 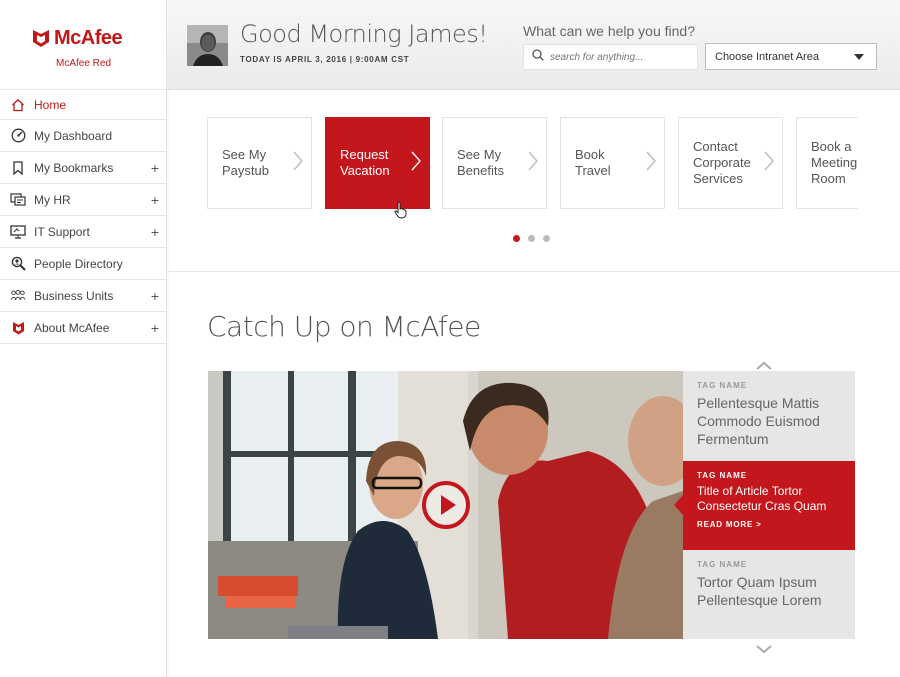 I want to click on sidebar-item-my-dashboard: My Dashboard, so click(x=83, y=136).